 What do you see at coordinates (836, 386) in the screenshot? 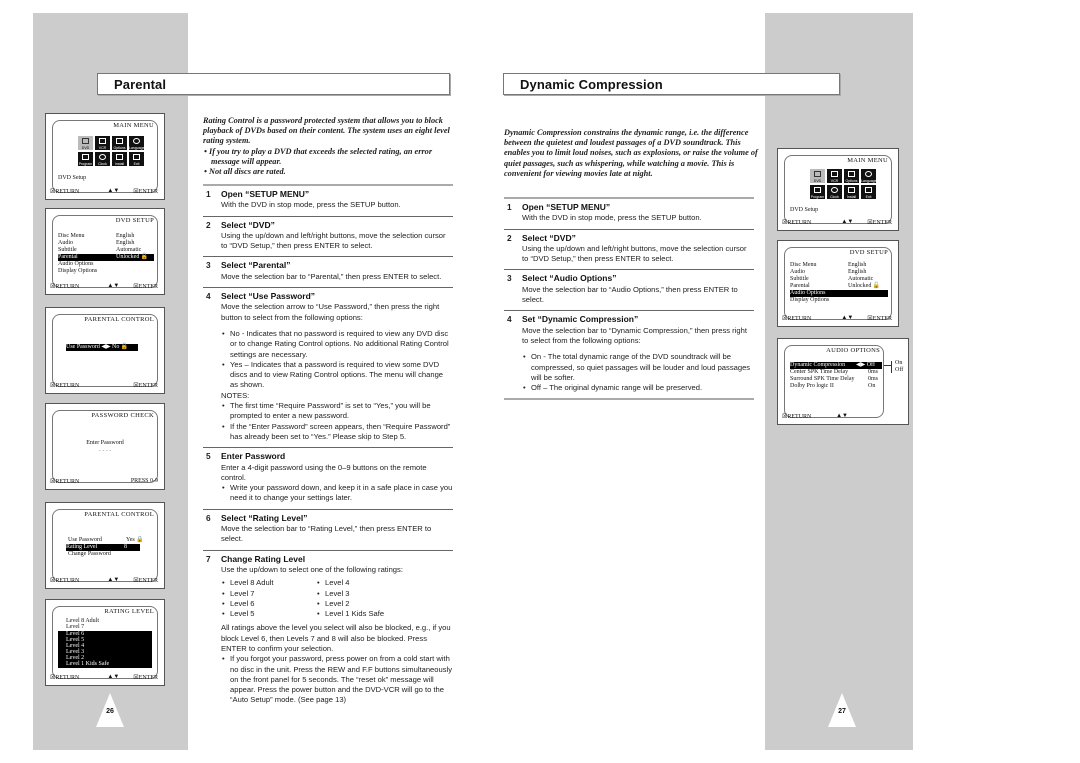
I see `menu-row: Dolby Pro logic II On` at bounding box center [836, 386].